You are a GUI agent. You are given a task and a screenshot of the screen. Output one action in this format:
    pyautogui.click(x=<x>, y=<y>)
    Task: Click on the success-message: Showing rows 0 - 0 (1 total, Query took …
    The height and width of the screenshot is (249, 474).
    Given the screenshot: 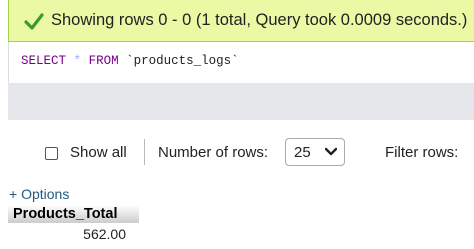 What is the action you would take?
    pyautogui.click(x=259, y=20)
    